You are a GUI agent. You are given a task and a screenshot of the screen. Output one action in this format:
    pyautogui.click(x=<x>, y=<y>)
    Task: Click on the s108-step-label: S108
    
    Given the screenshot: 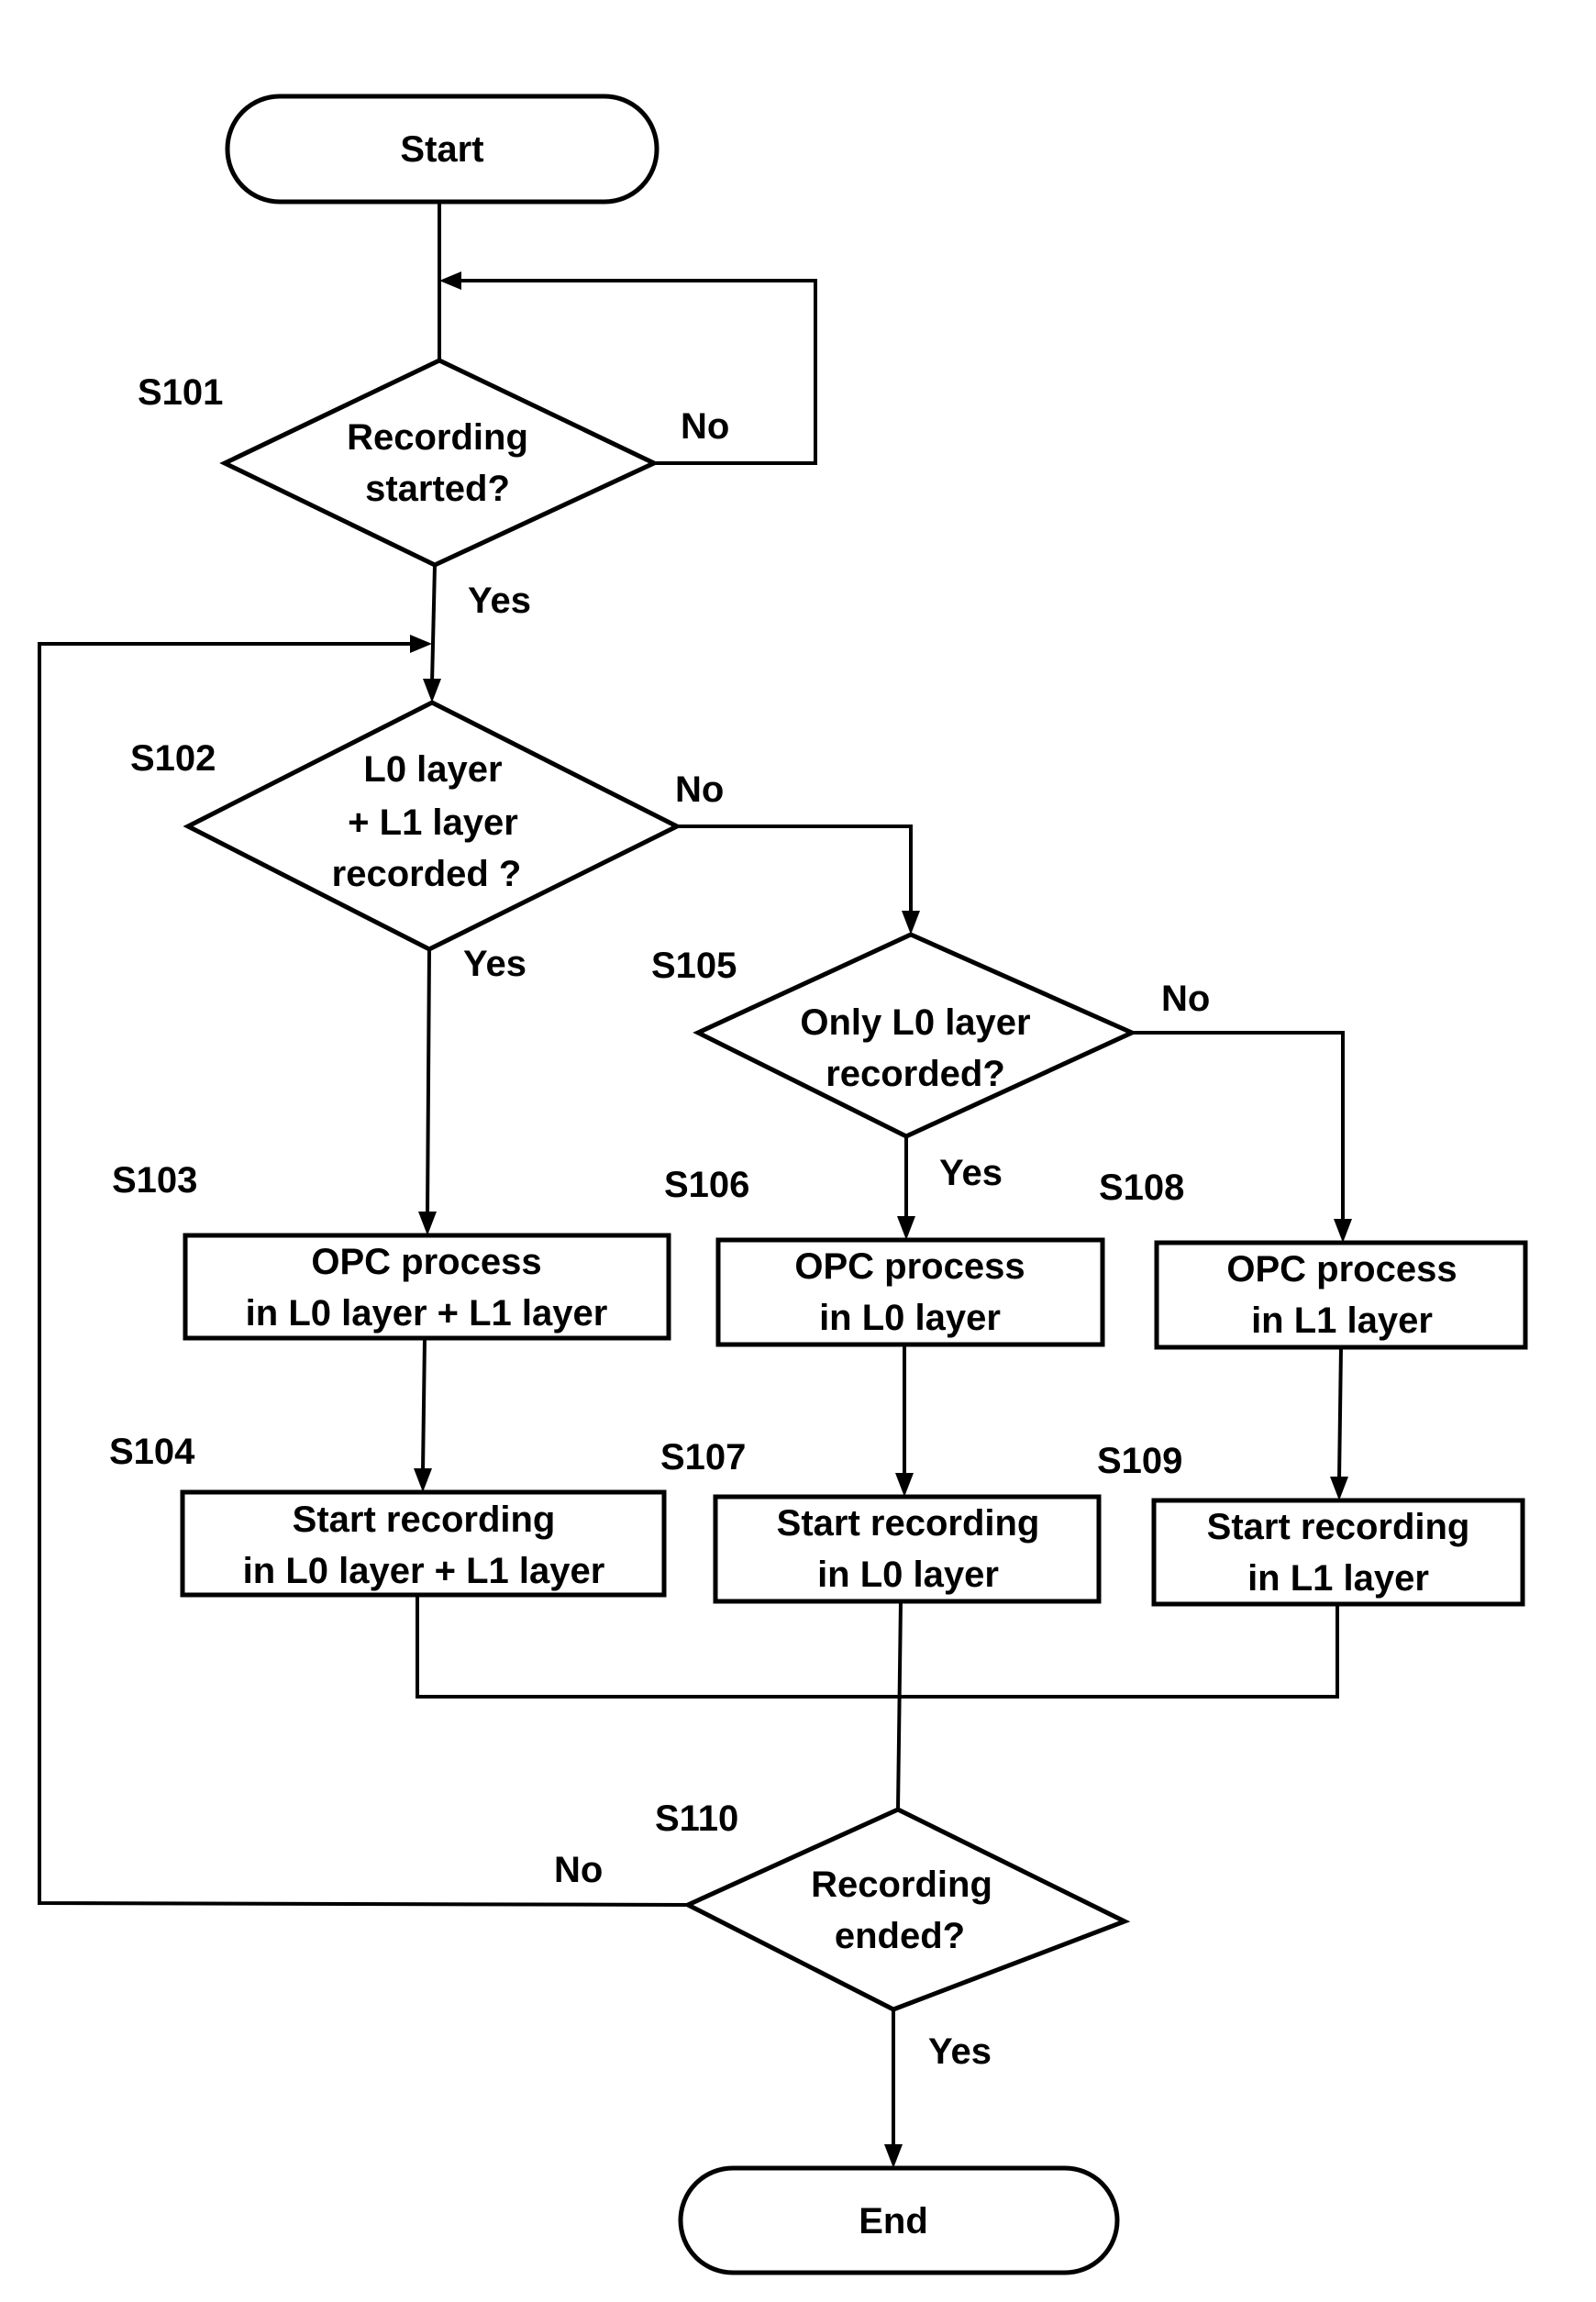 What is the action you would take?
    pyautogui.click(x=1141, y=1188)
    